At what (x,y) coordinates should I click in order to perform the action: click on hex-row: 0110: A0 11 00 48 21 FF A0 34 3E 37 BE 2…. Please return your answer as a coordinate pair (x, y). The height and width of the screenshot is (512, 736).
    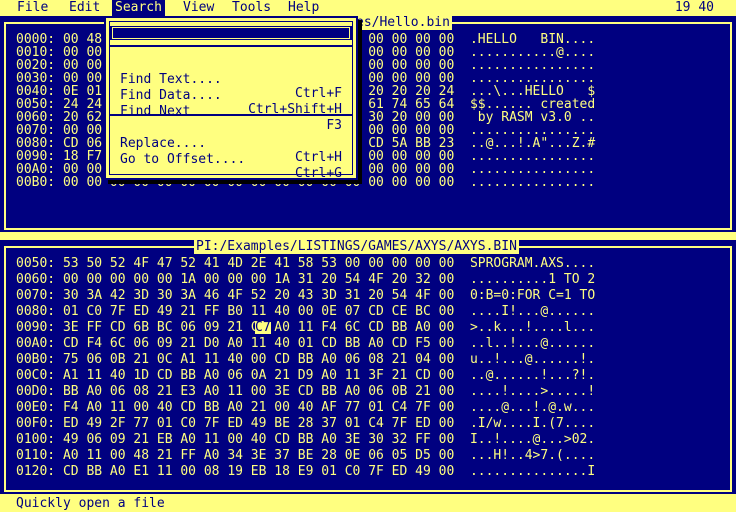
    Looking at the image, I should click on (305, 455).